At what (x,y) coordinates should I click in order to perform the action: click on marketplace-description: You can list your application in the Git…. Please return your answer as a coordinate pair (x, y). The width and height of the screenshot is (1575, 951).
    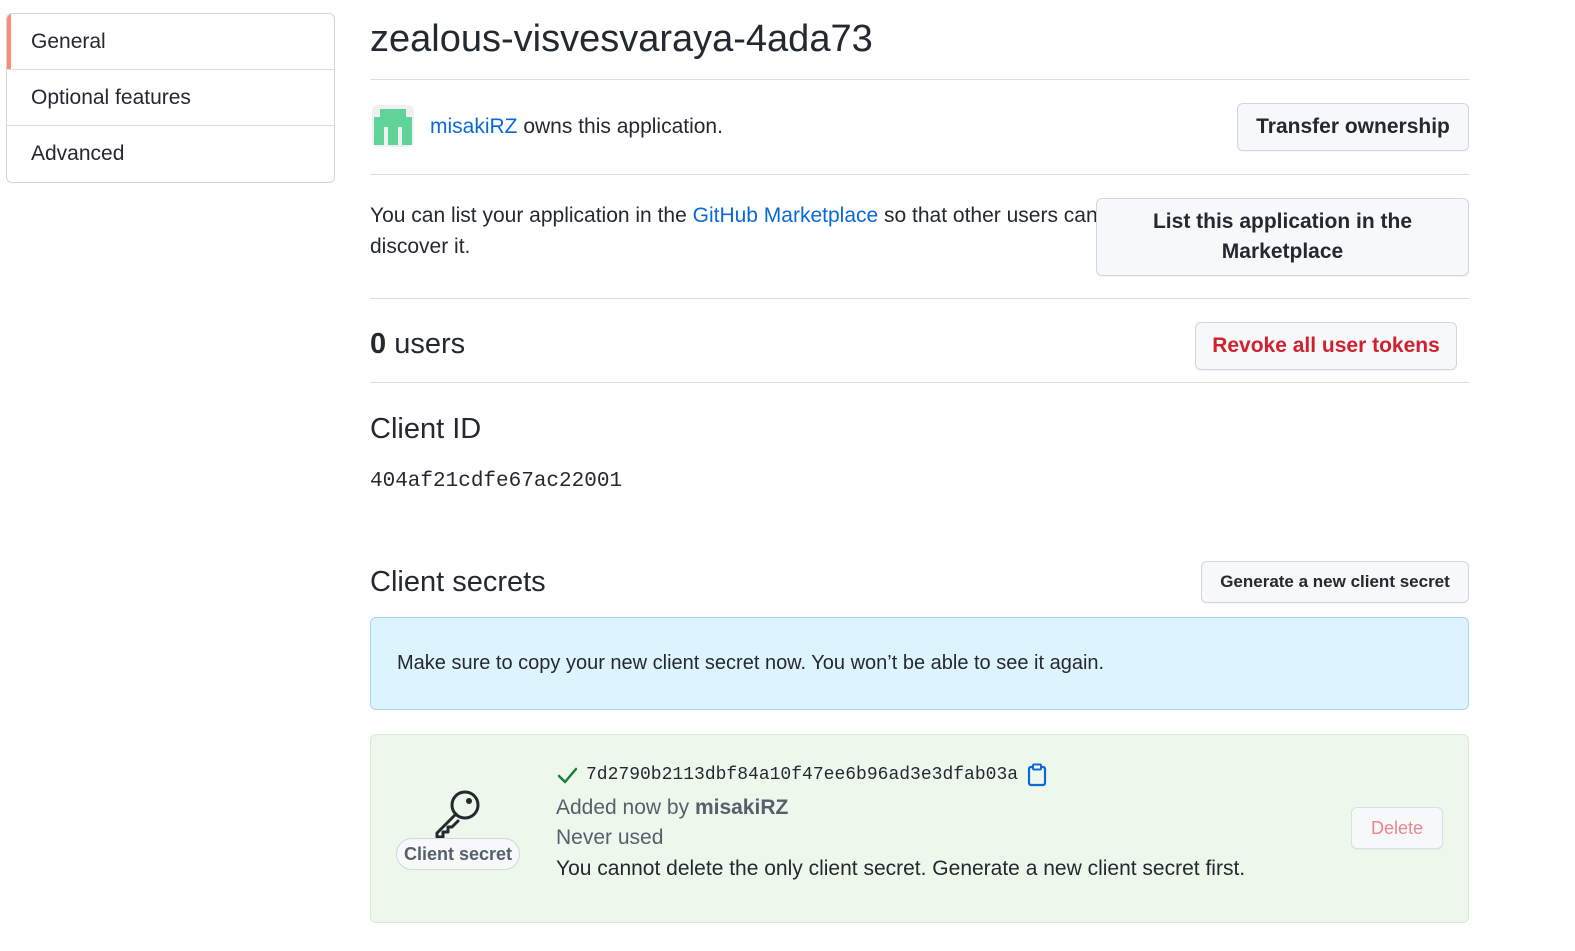
    Looking at the image, I should click on (735, 231).